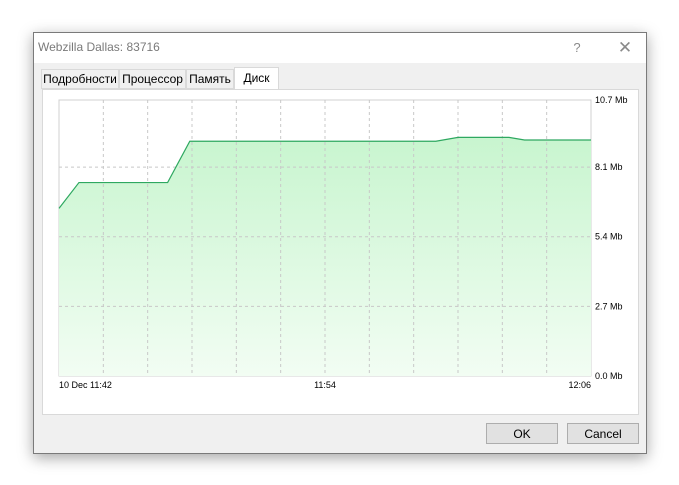  I want to click on ok-button: OK, so click(522, 433).